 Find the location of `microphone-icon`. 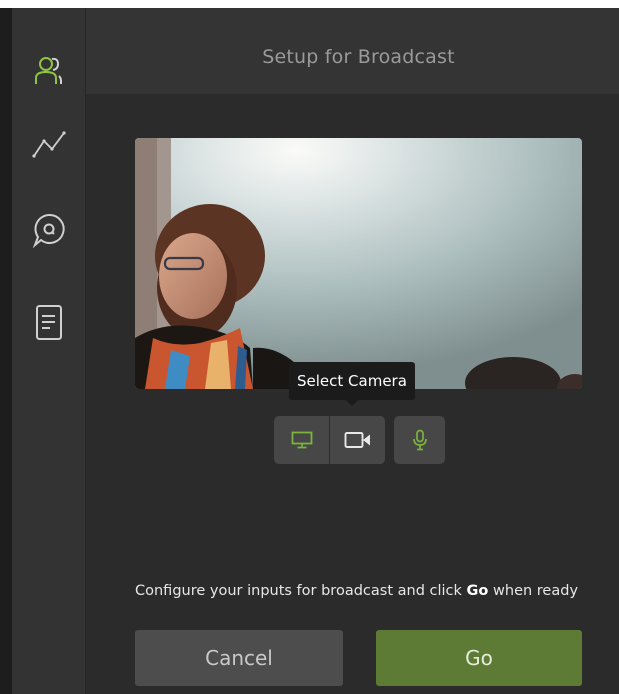

microphone-icon is located at coordinates (419, 440).